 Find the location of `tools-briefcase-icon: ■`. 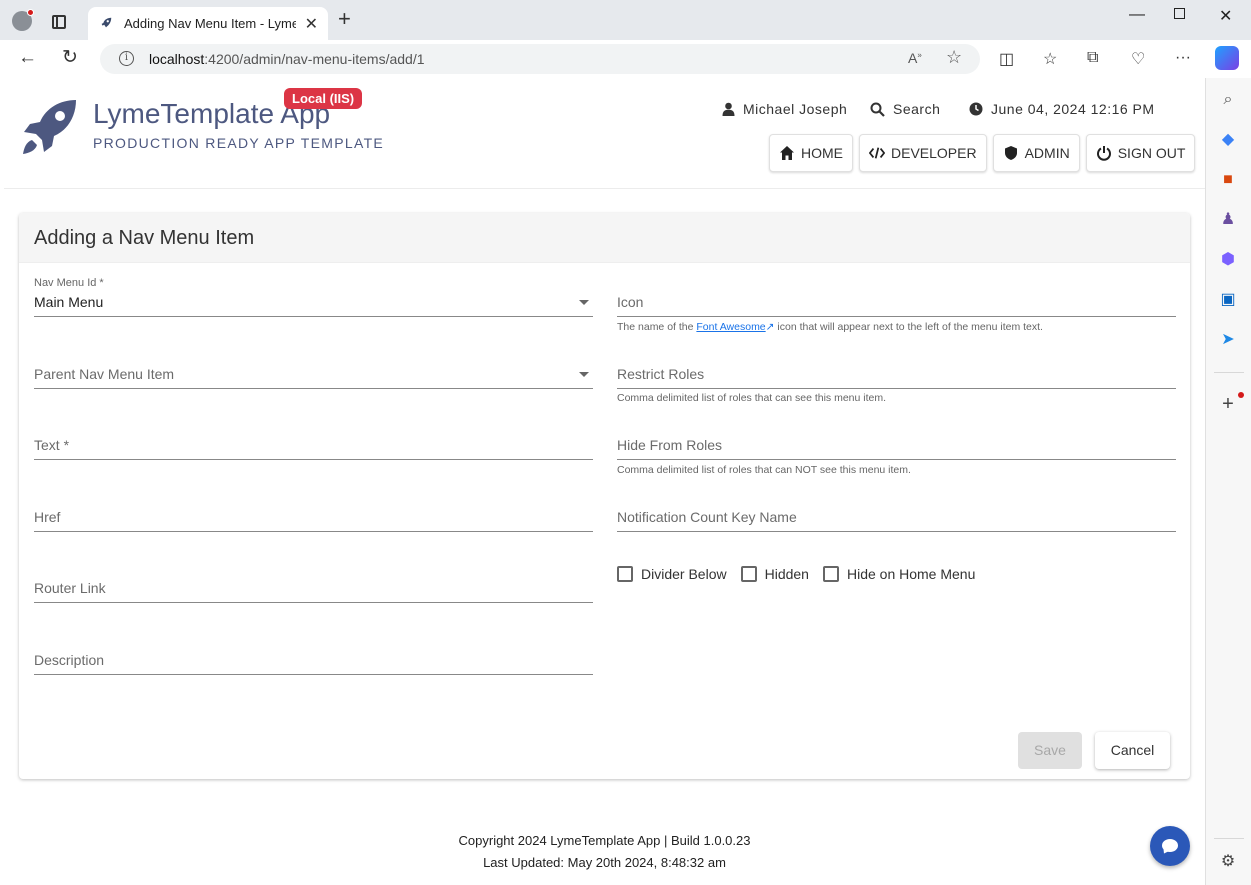

tools-briefcase-icon: ■ is located at coordinates (1228, 180).